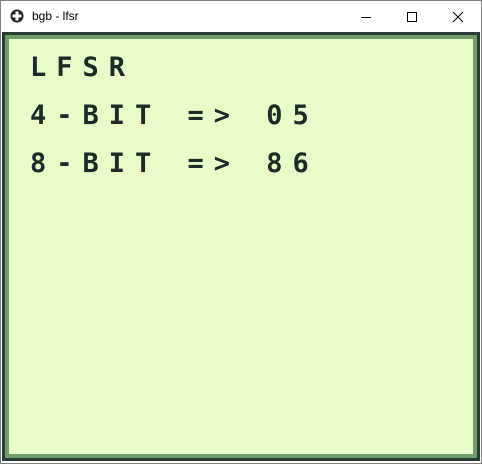 Image resolution: width=482 pixels, height=464 pixels. What do you see at coordinates (83, 67) in the screenshot?
I see `lcd-heading: LFSR` at bounding box center [83, 67].